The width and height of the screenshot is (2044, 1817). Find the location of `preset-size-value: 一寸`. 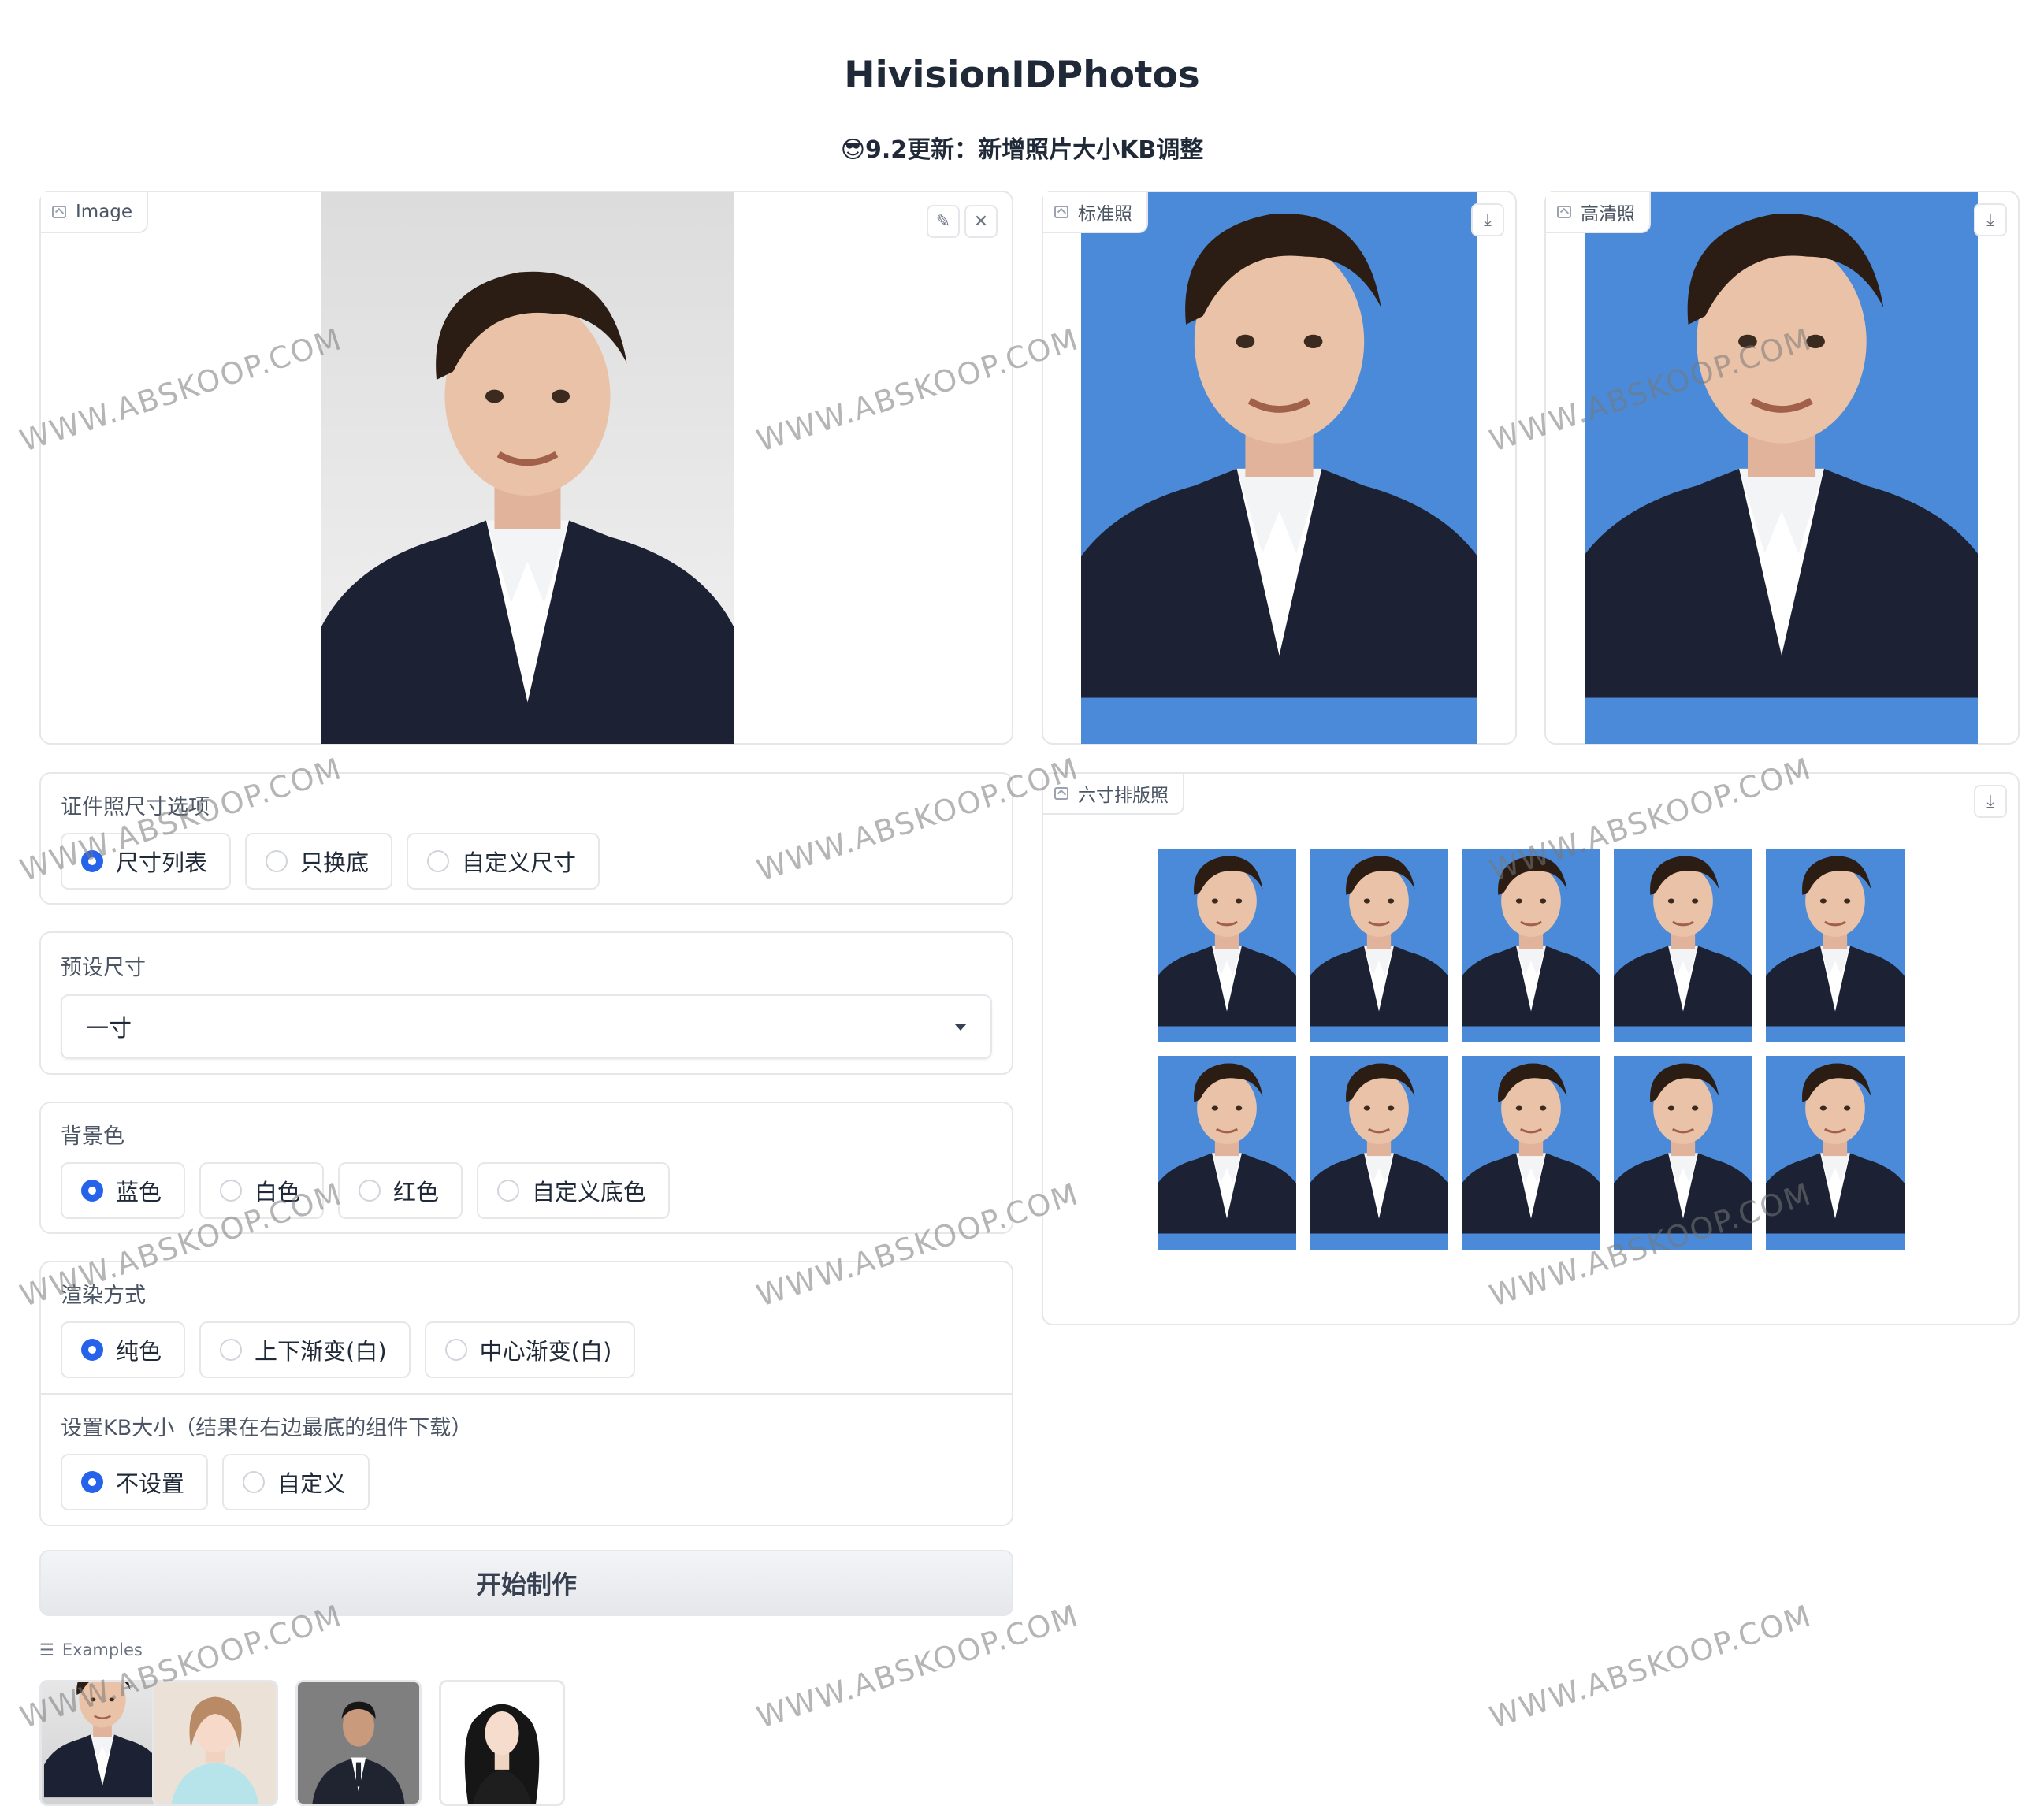

preset-size-value: 一寸 is located at coordinates (109, 1028).